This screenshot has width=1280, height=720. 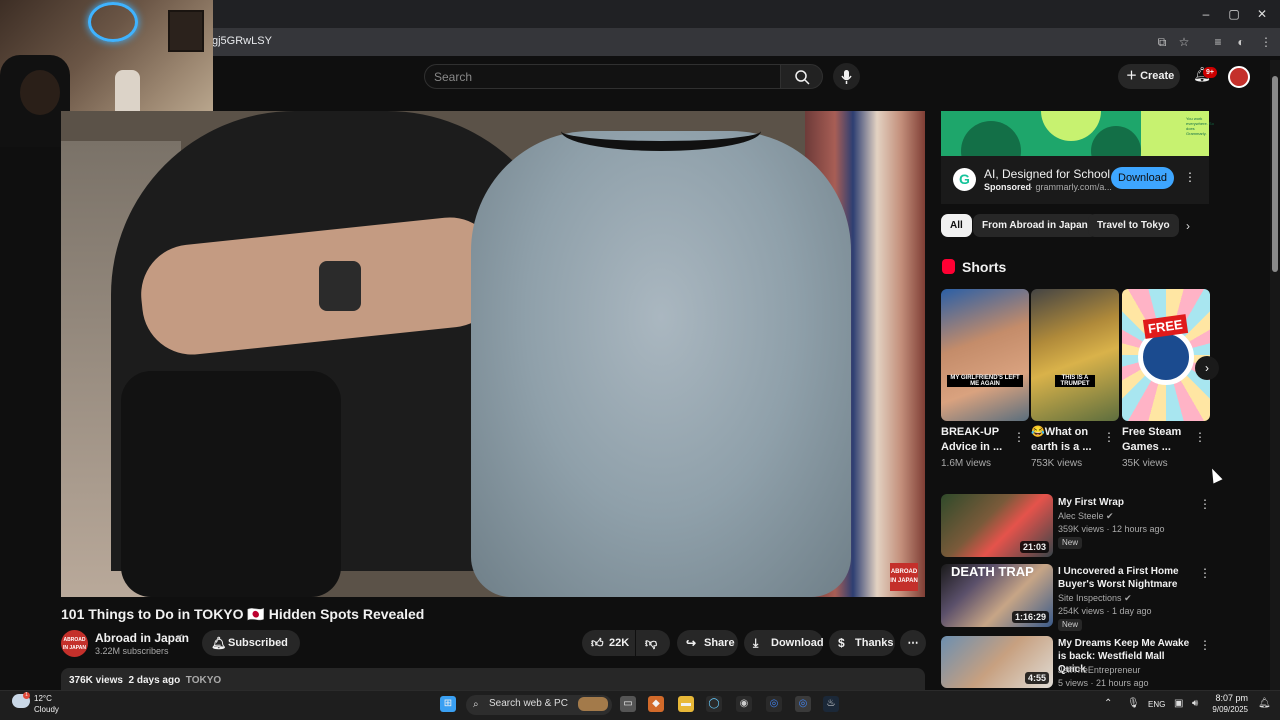 I want to click on short-caption: THIS IS A TRUMPET, so click(x=1075, y=381).